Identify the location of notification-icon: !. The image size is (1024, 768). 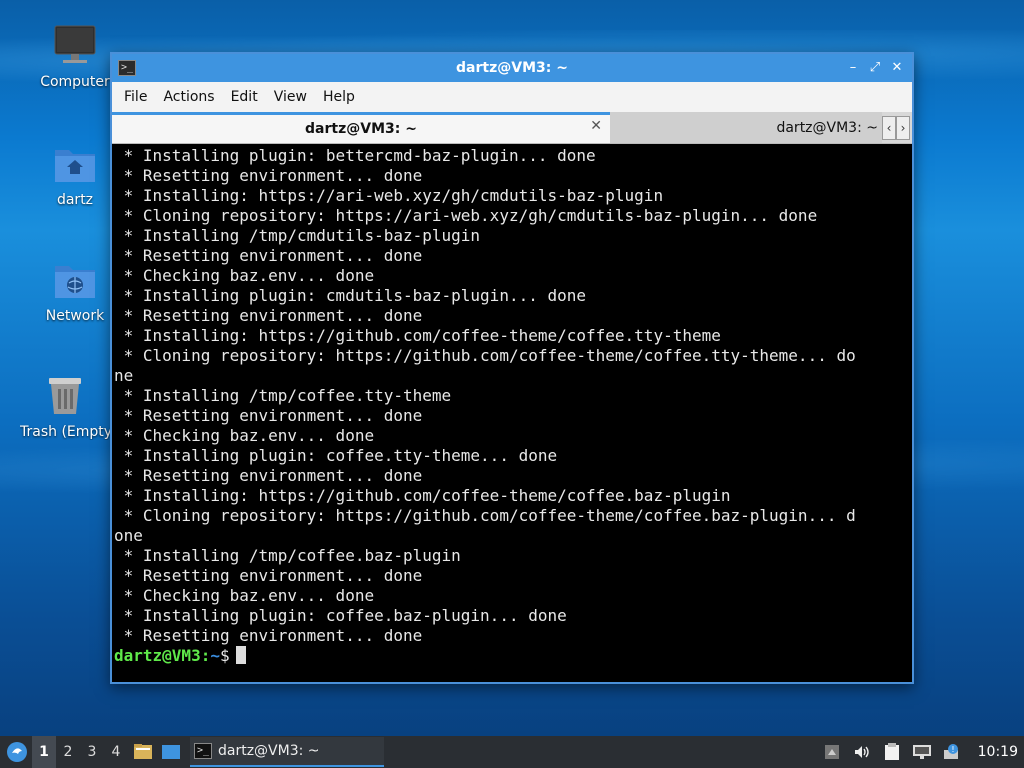
(950, 751).